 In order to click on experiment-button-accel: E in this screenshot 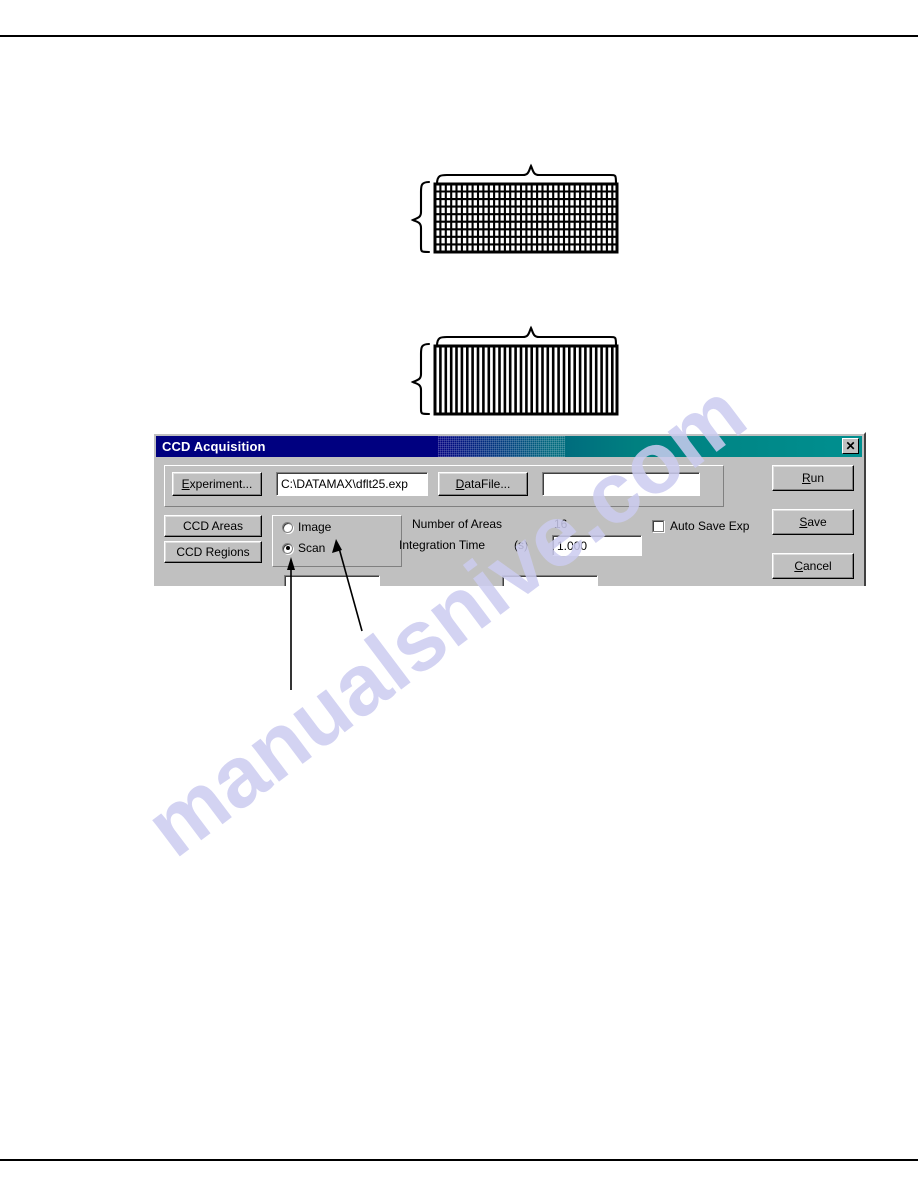, I will do `click(185, 484)`.